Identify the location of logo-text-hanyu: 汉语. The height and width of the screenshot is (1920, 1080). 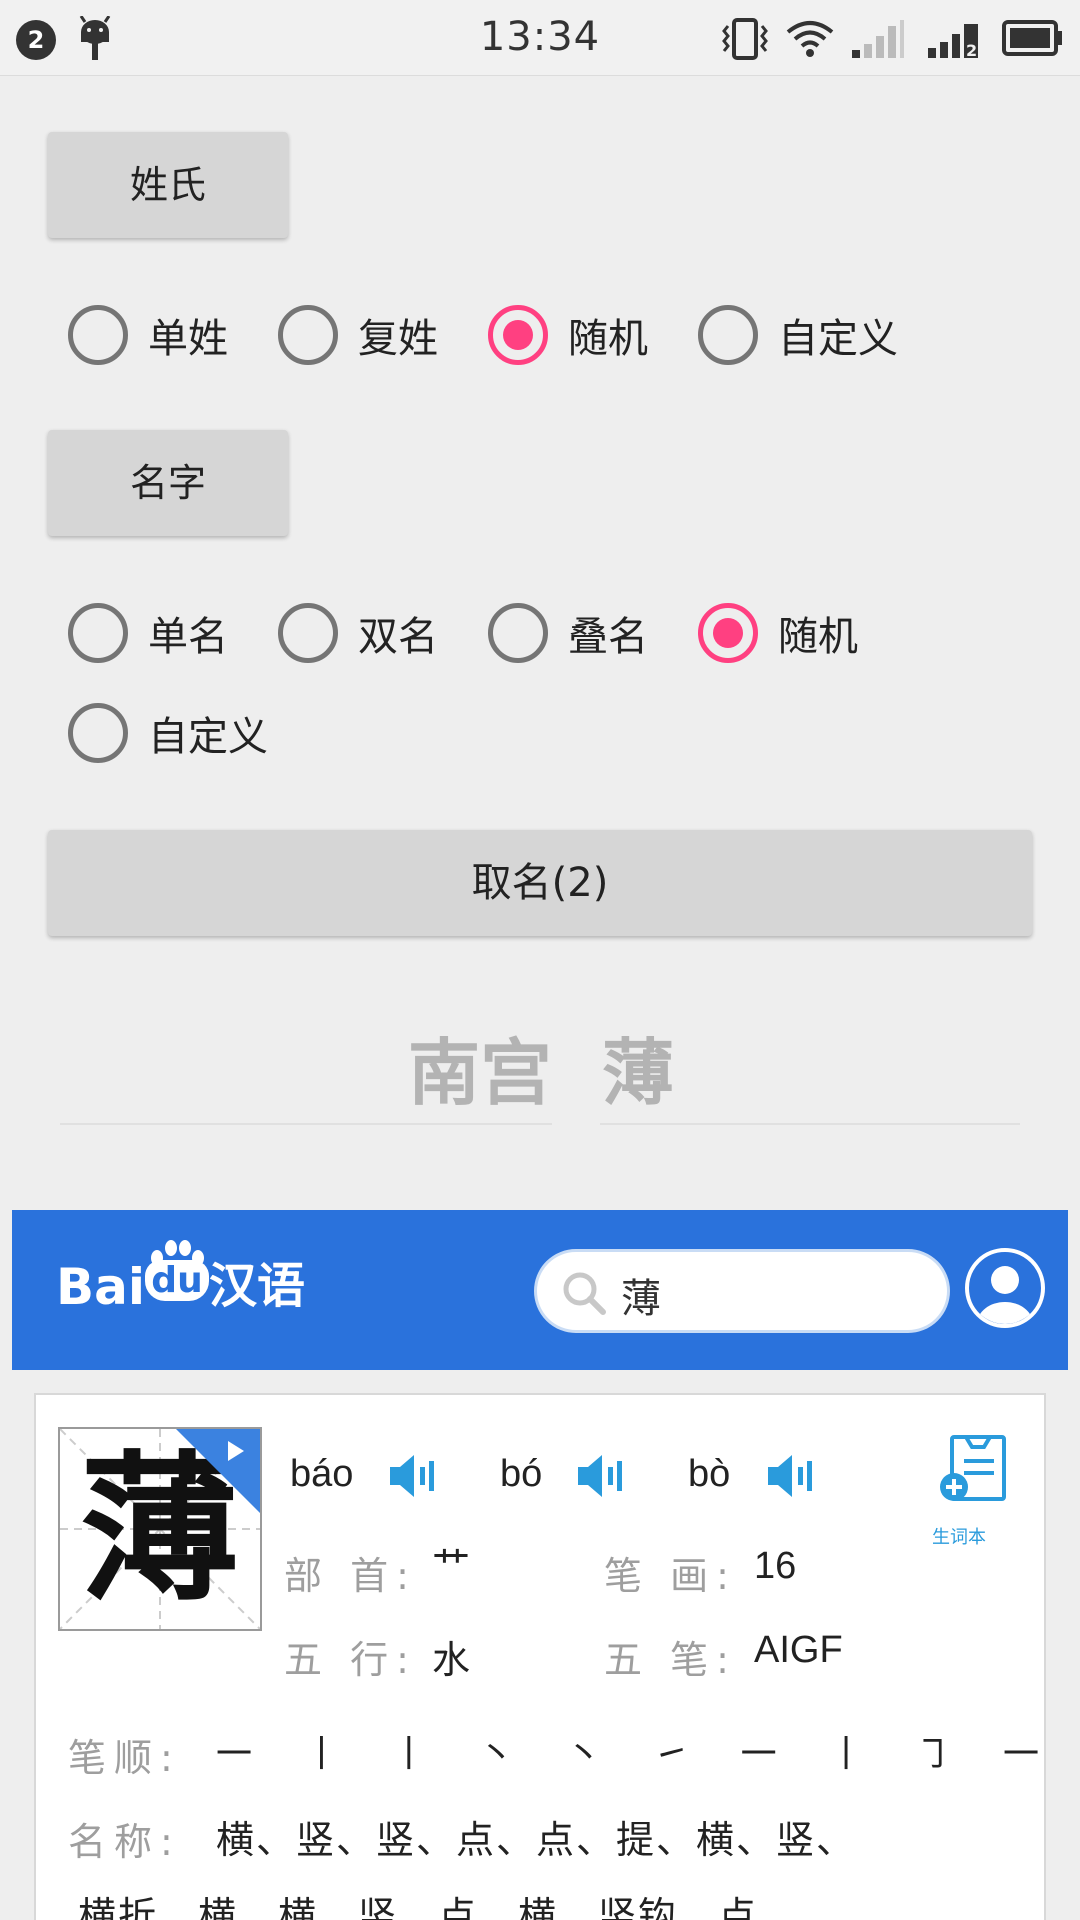
(257, 1286).